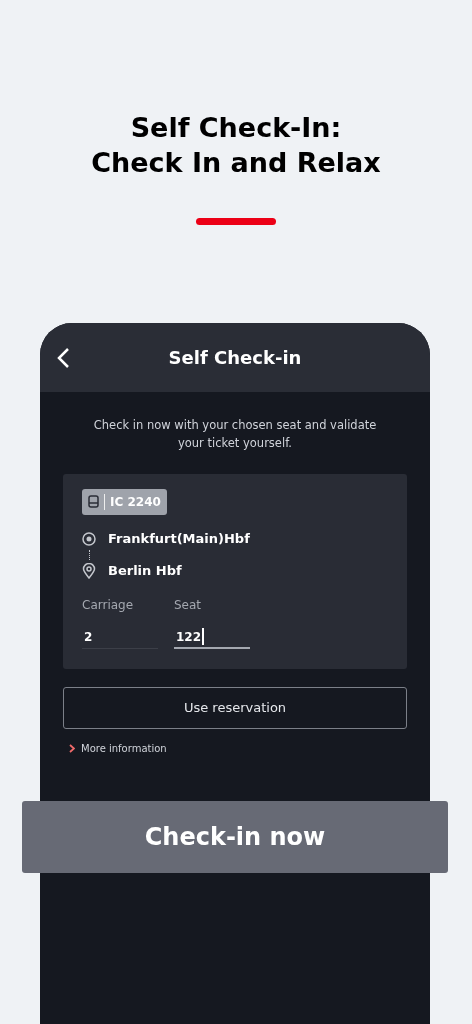 The width and height of the screenshot is (472, 1024). What do you see at coordinates (118, 748) in the screenshot?
I see `more-information-link: More information` at bounding box center [118, 748].